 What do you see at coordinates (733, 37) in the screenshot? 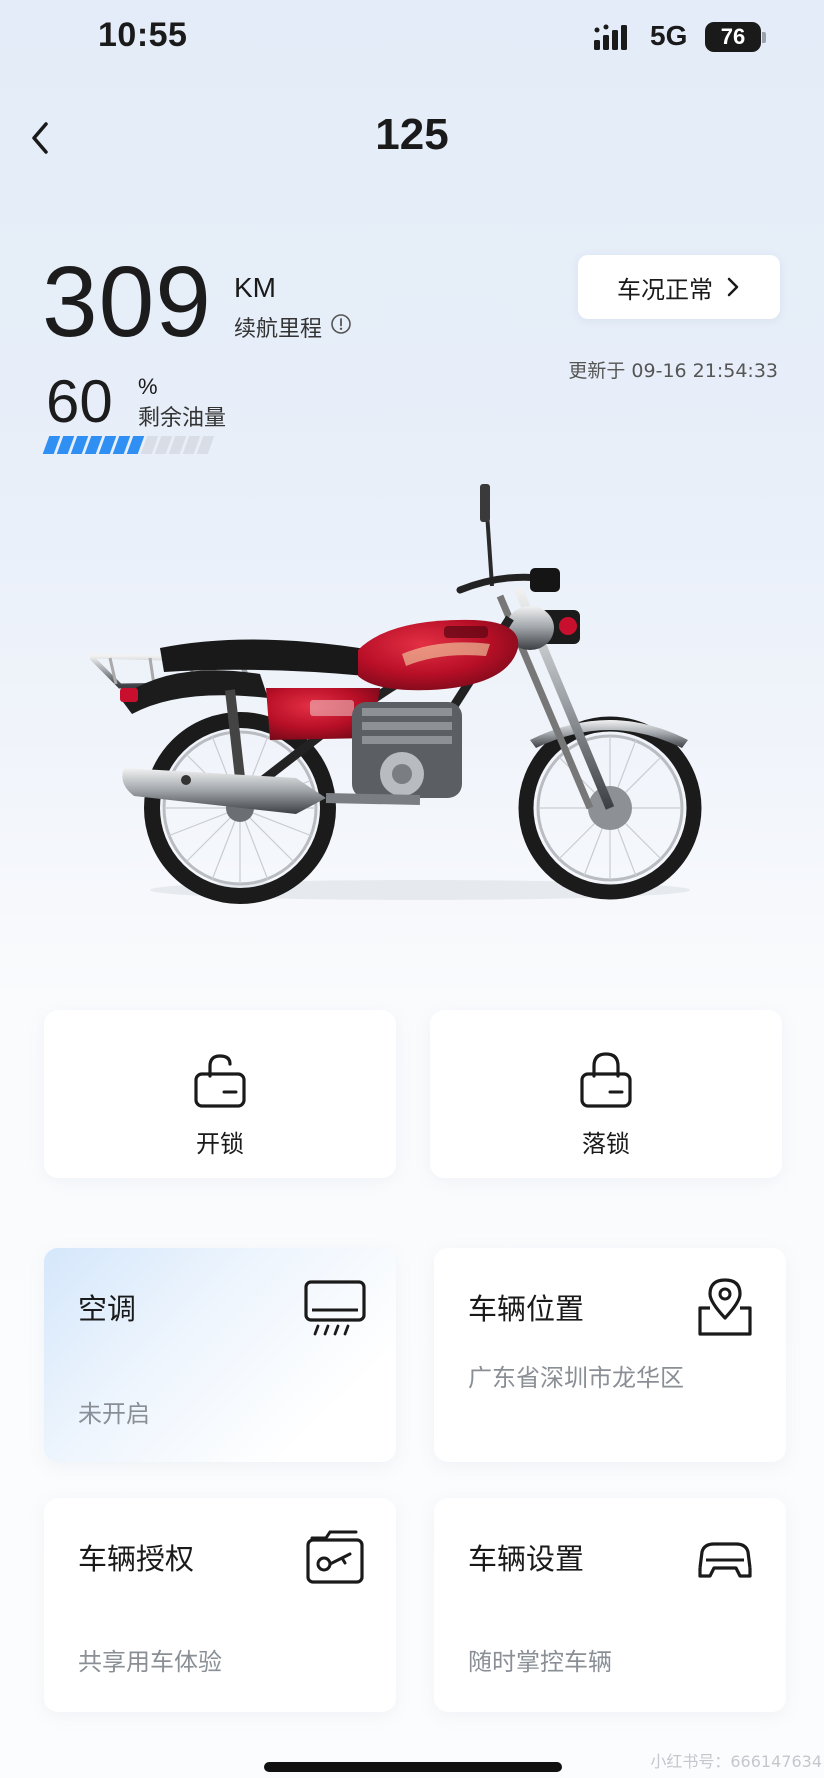
I see `battery-icon: 76` at bounding box center [733, 37].